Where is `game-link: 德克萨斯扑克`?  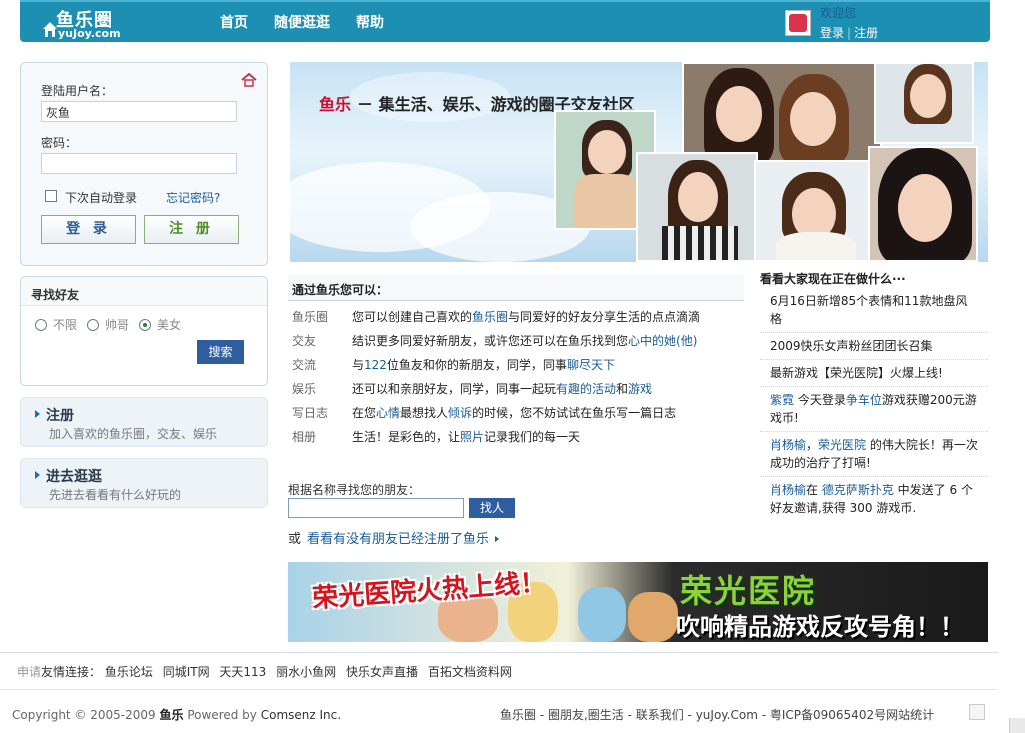 game-link: 德克萨斯扑克 is located at coordinates (858, 490).